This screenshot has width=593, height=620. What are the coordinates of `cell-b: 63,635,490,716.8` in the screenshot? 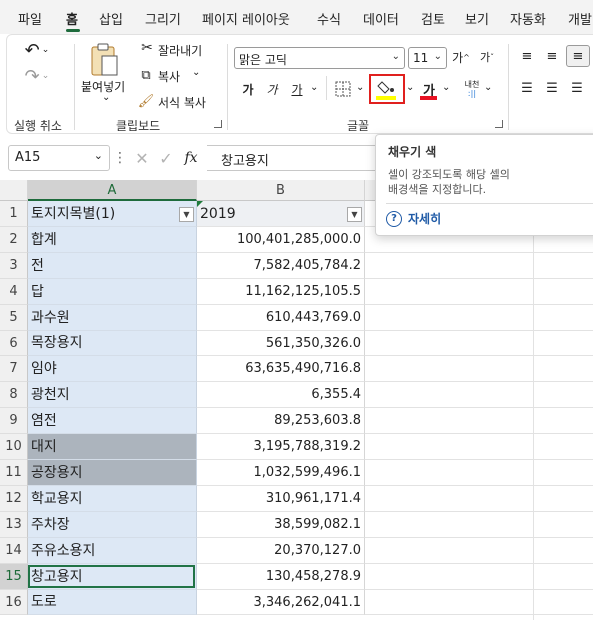 It's located at (281, 369).